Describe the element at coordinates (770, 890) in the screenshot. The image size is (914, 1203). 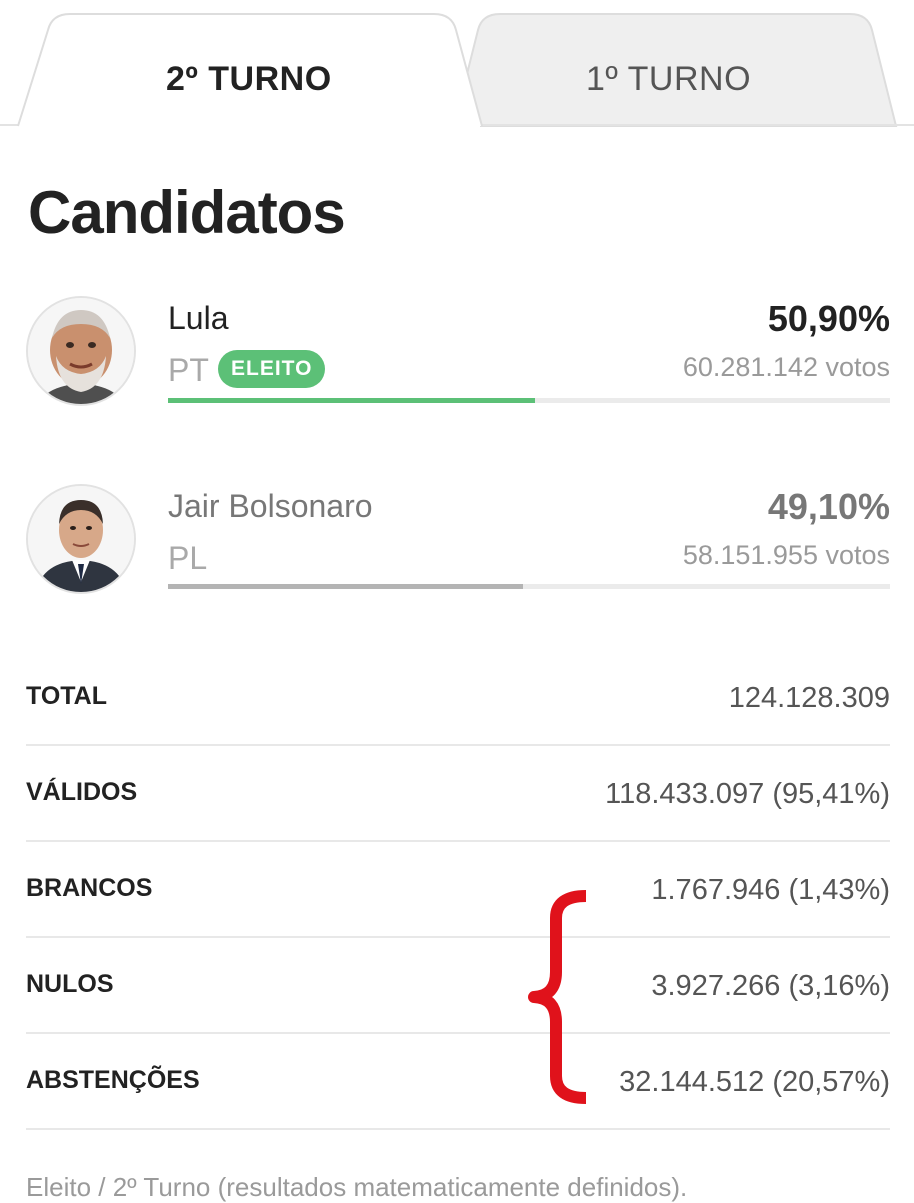
I see `stat-value: 1.767.946 (1,43%)` at that location.